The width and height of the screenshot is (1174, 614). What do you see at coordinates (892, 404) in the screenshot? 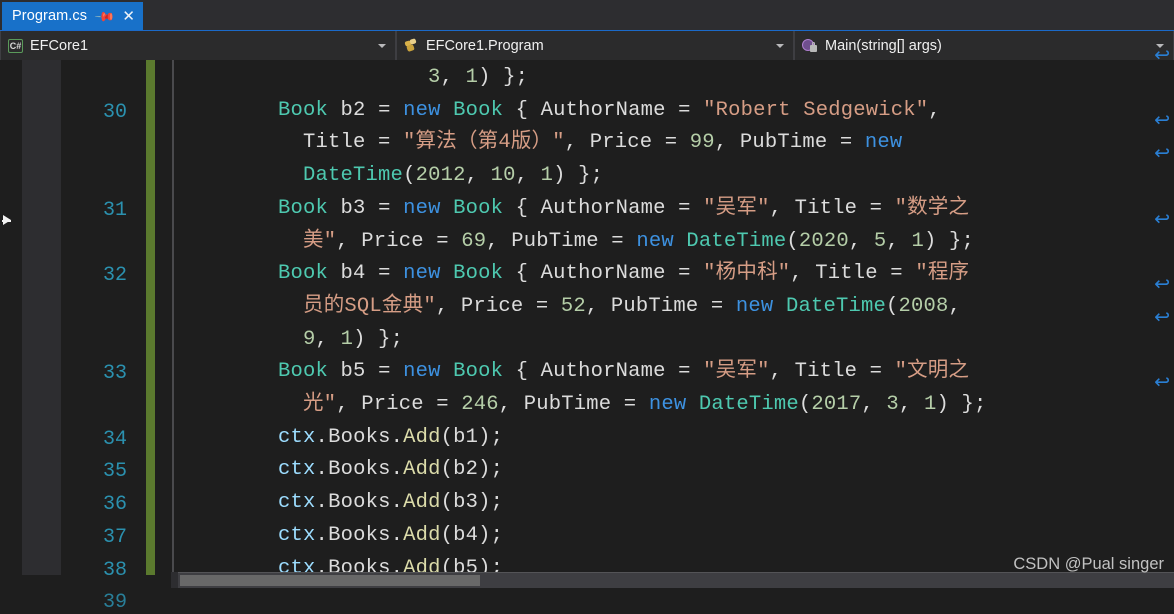
I see `code-token: 3` at bounding box center [892, 404].